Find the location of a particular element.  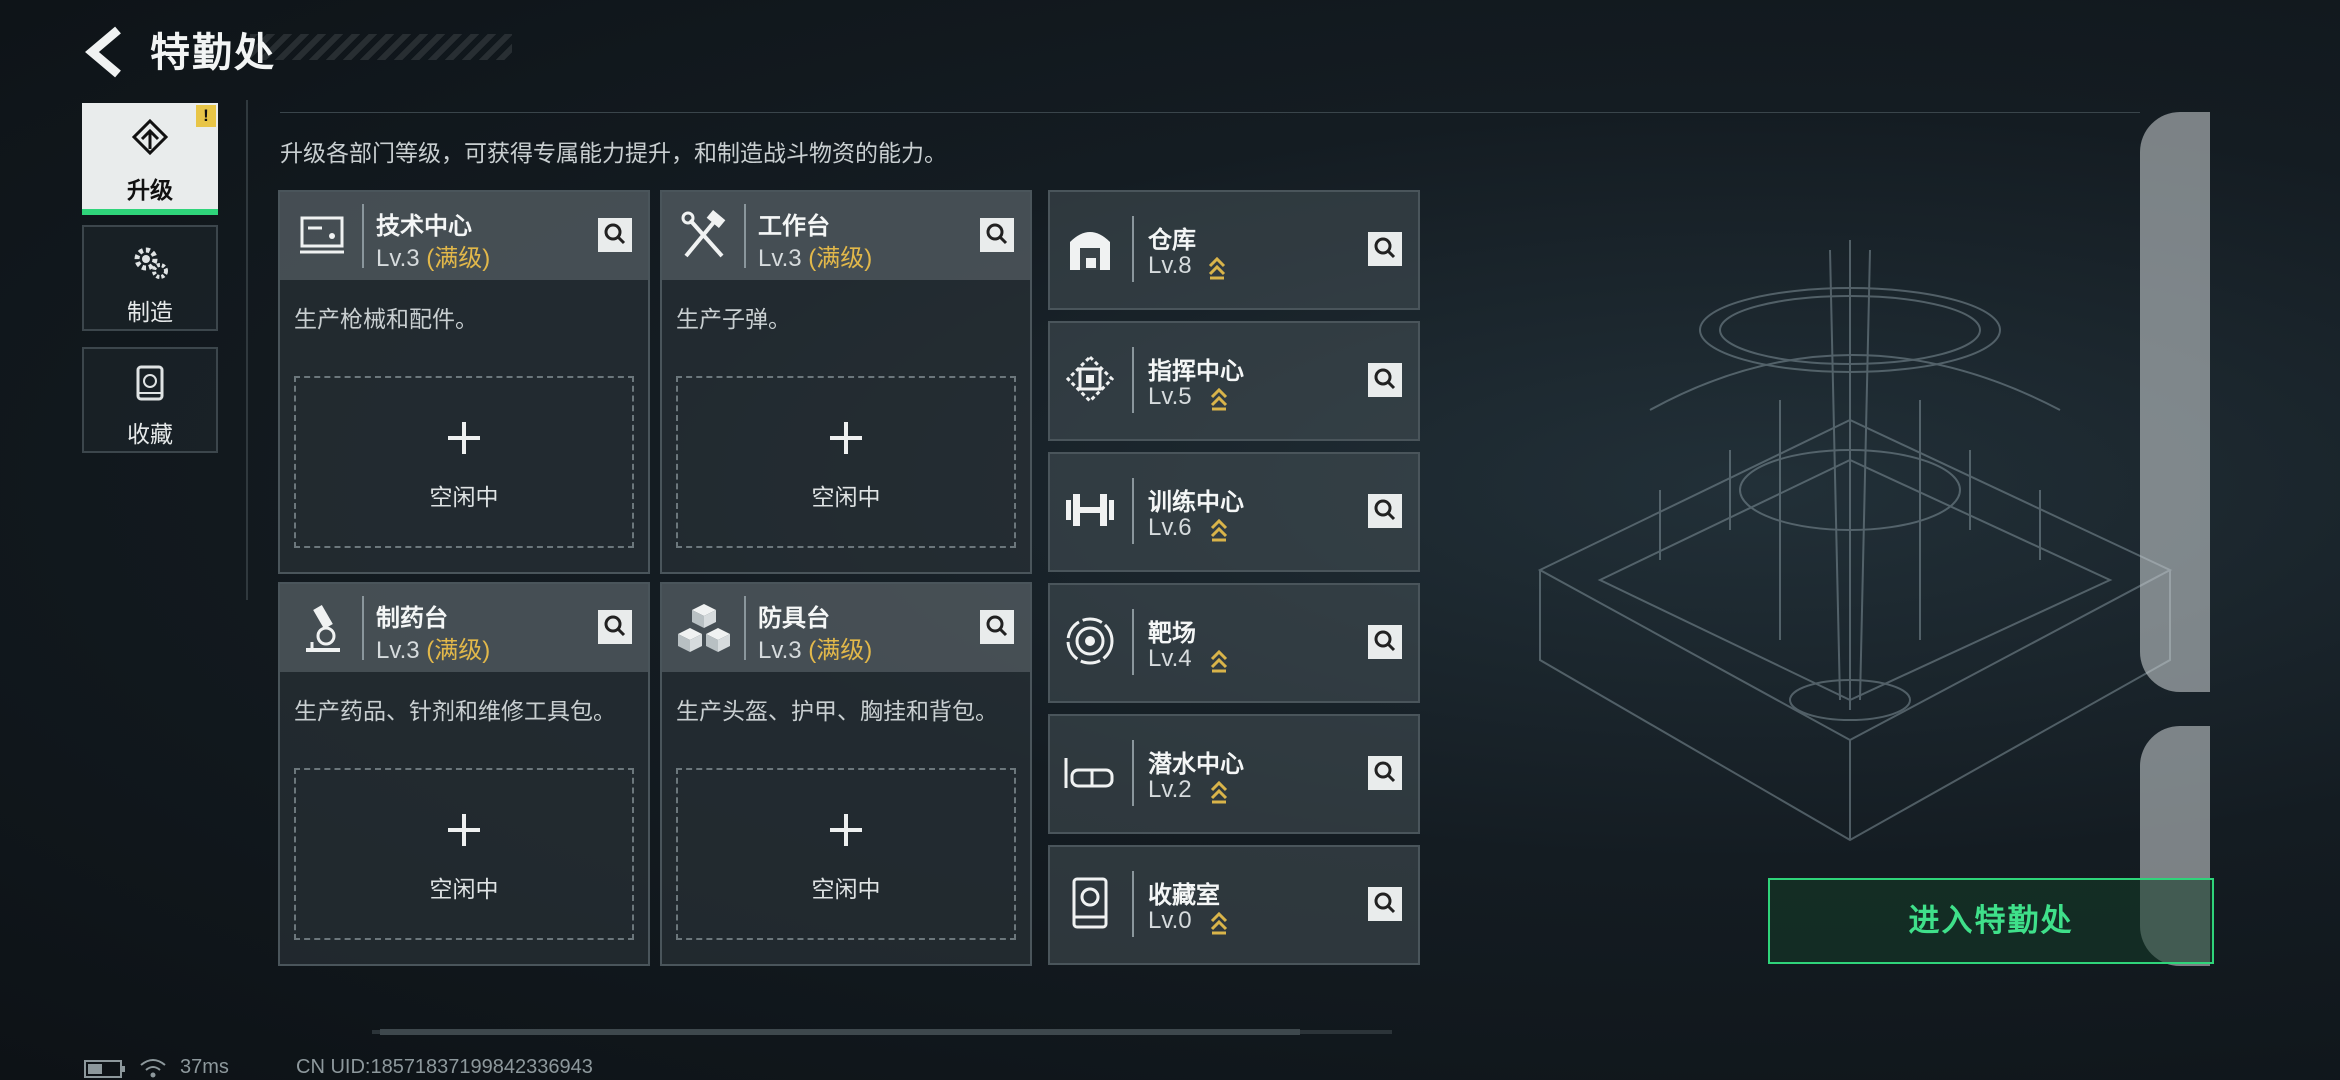

target-icon is located at coordinates (1090, 641).